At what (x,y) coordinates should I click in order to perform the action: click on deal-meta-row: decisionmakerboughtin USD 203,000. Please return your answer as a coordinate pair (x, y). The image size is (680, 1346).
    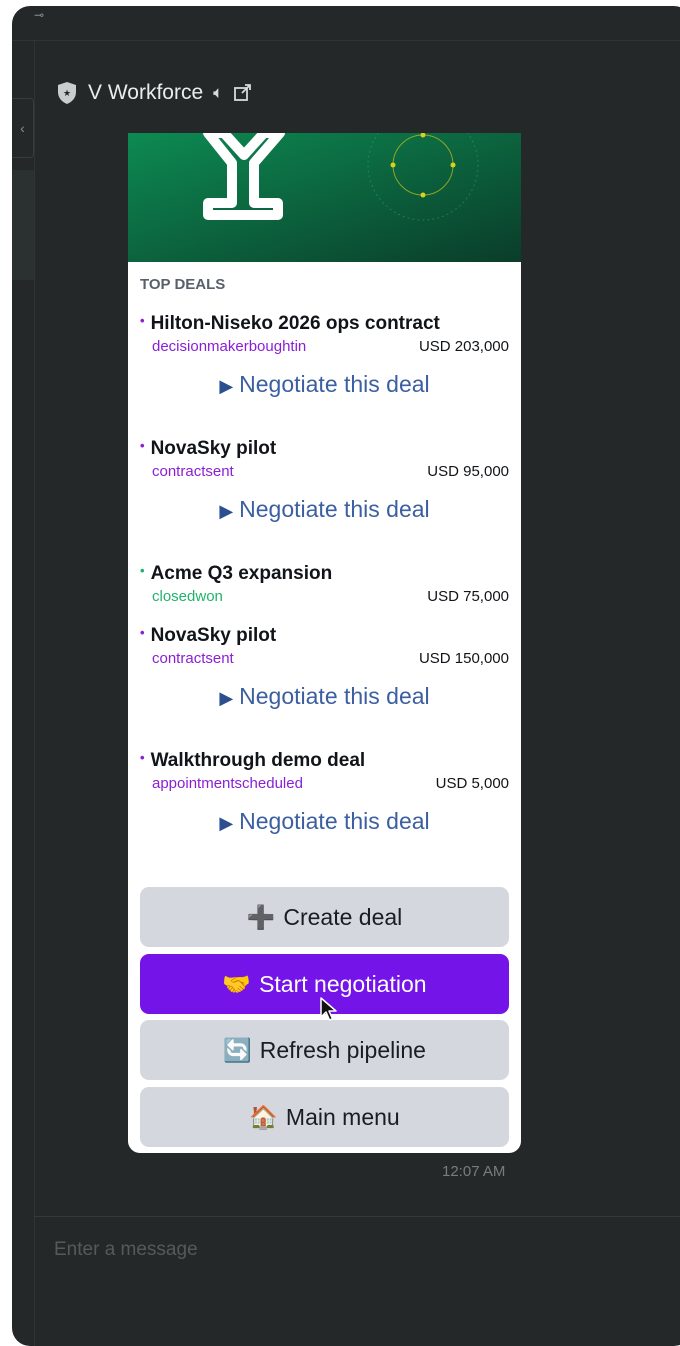
    Looking at the image, I should click on (324, 347).